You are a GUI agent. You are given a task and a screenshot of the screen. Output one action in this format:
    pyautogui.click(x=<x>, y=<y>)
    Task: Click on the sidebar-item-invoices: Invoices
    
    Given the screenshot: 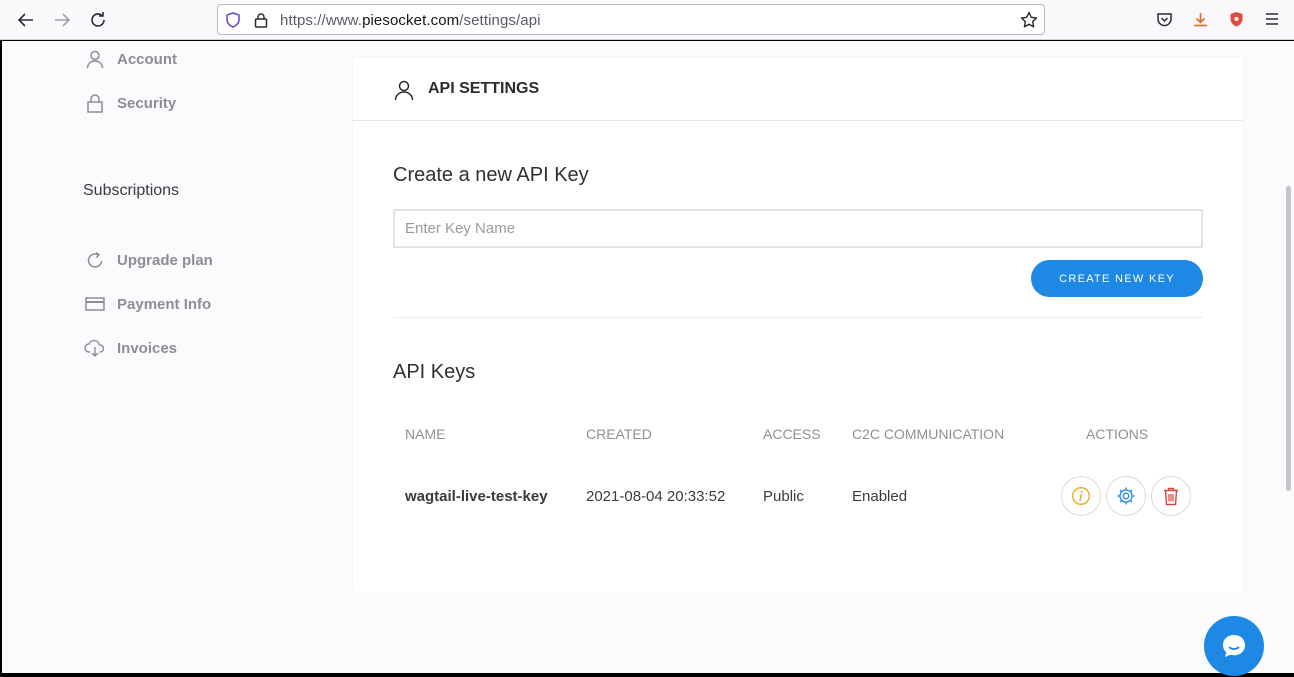 What is the action you would take?
    pyautogui.click(x=130, y=348)
    